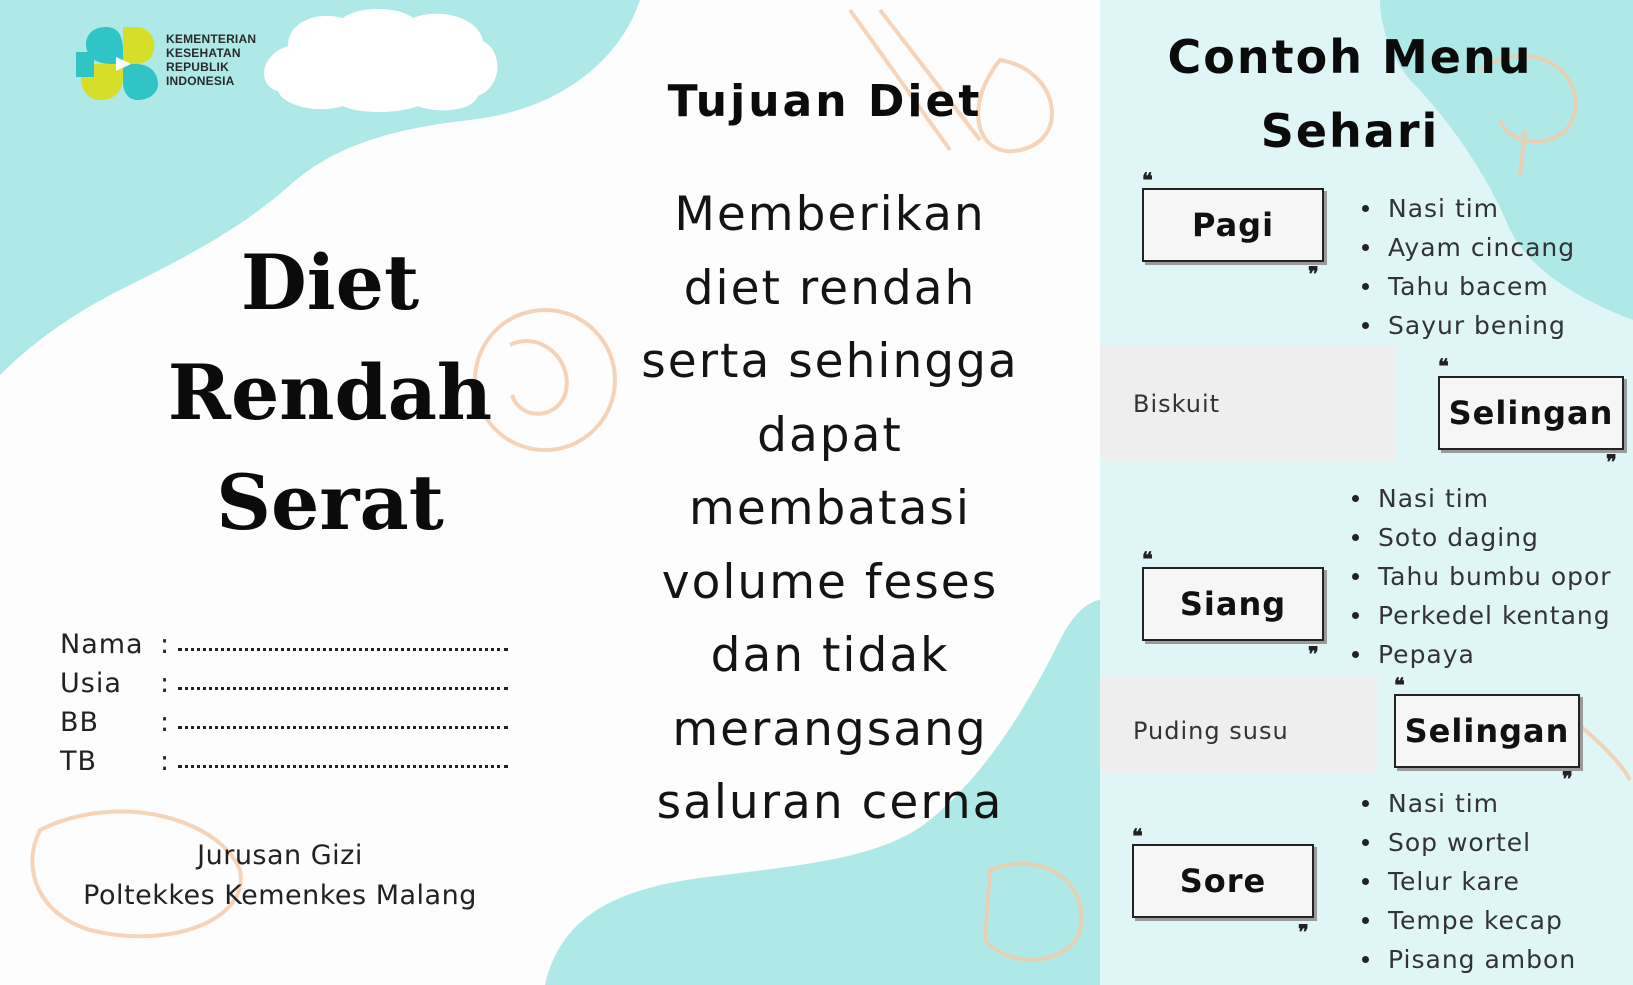 The height and width of the screenshot is (985, 1633). I want to click on department-line: Jurusan Gizi, so click(280, 855).